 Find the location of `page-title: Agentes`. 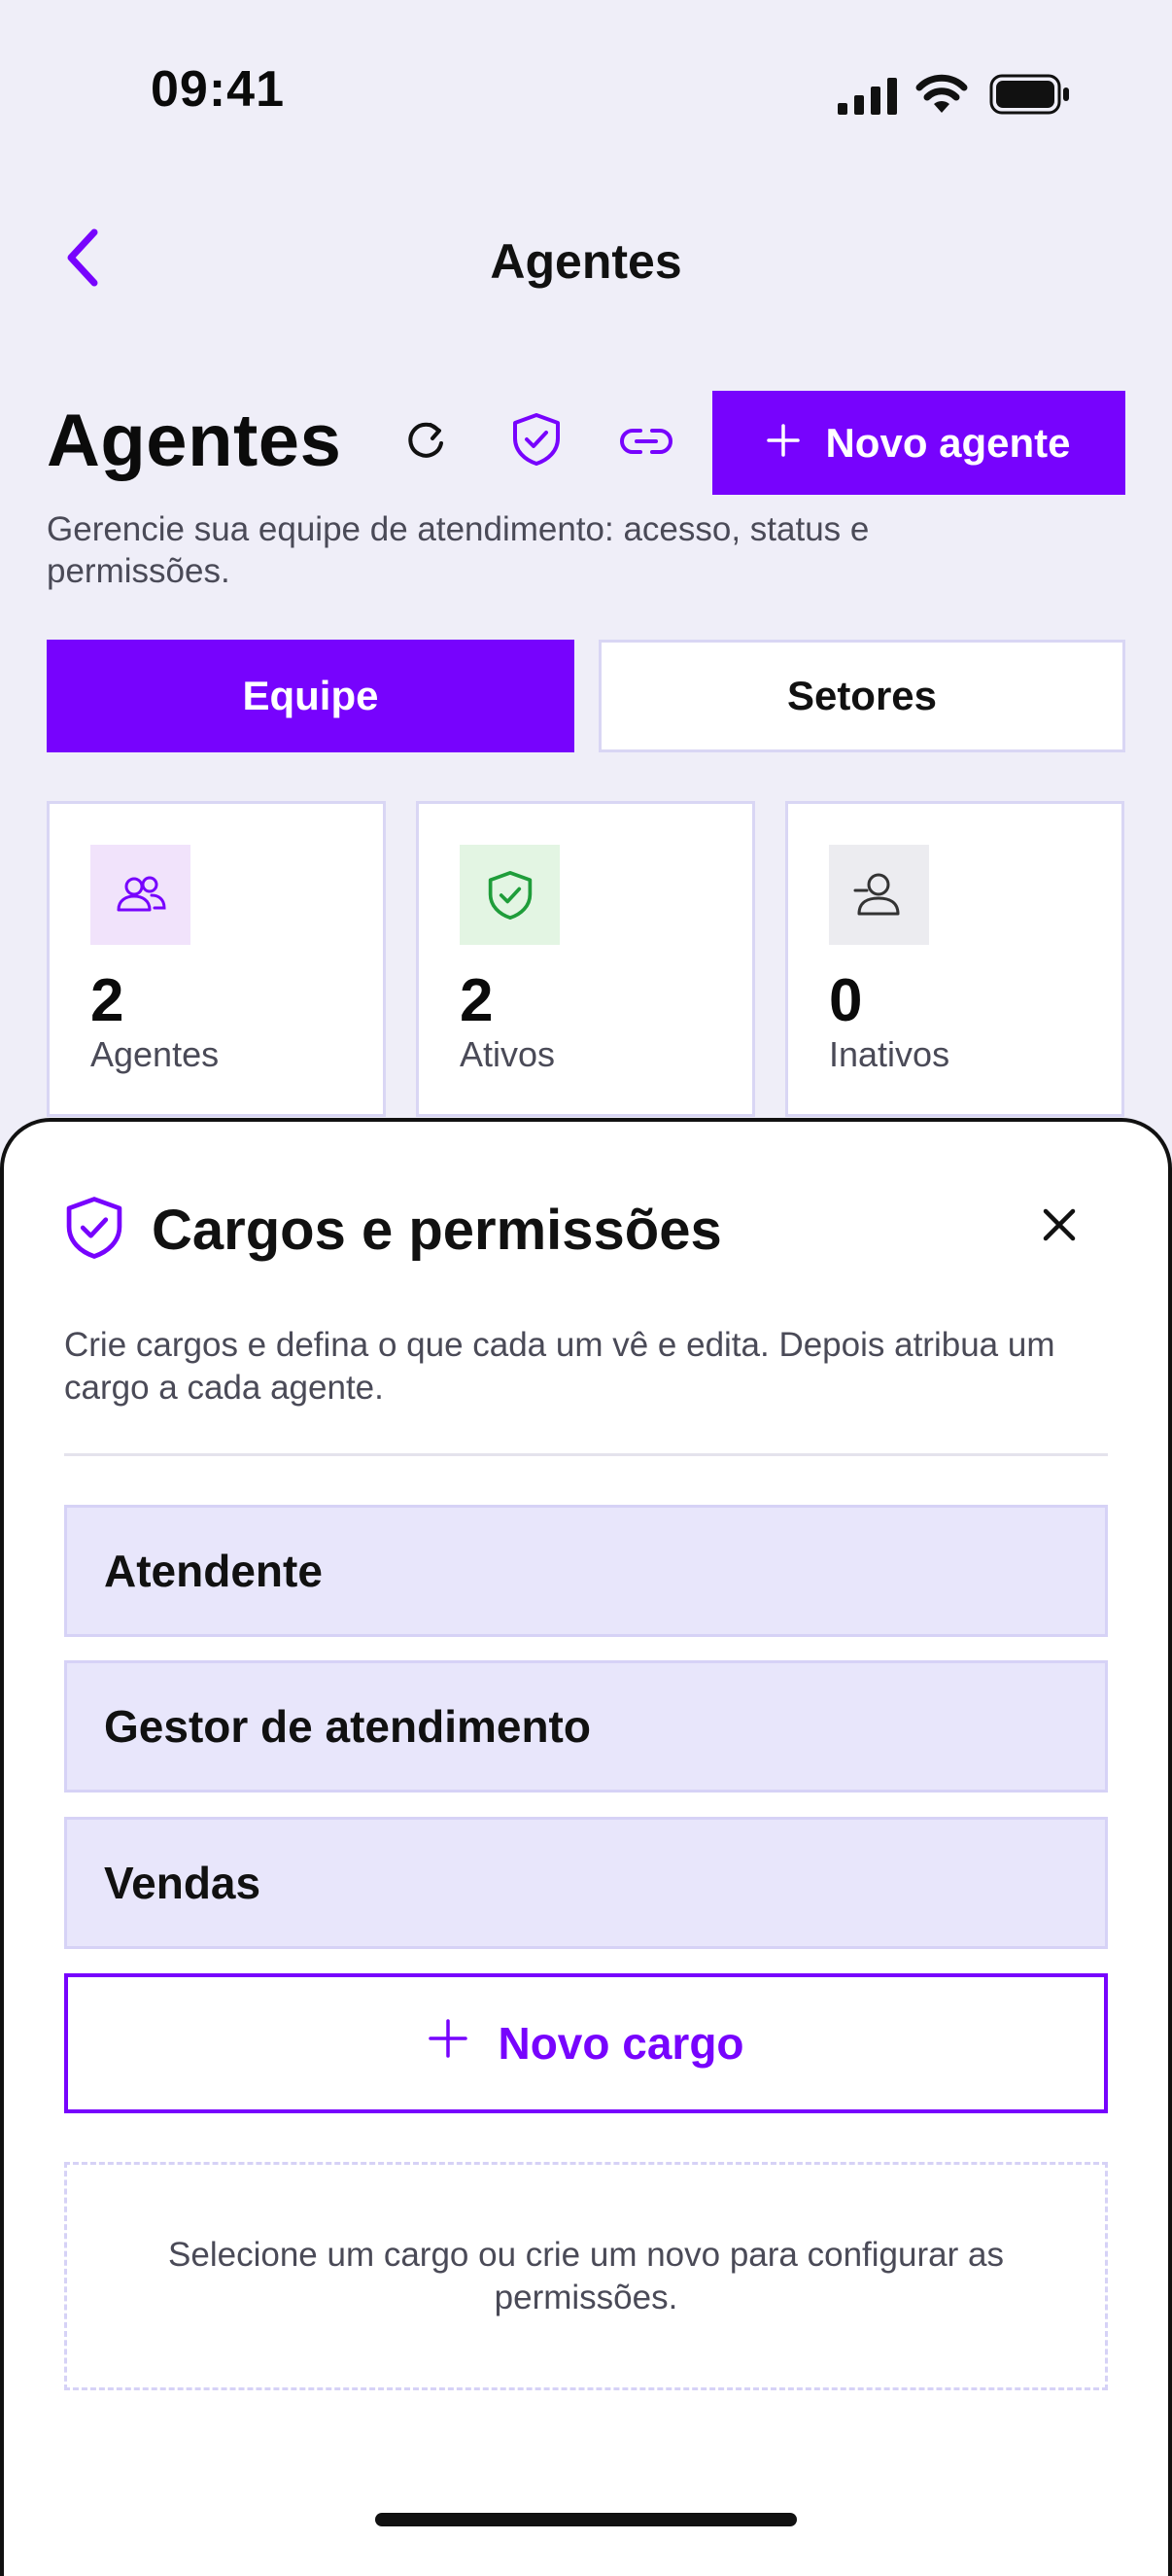

page-title: Agentes is located at coordinates (195, 441).